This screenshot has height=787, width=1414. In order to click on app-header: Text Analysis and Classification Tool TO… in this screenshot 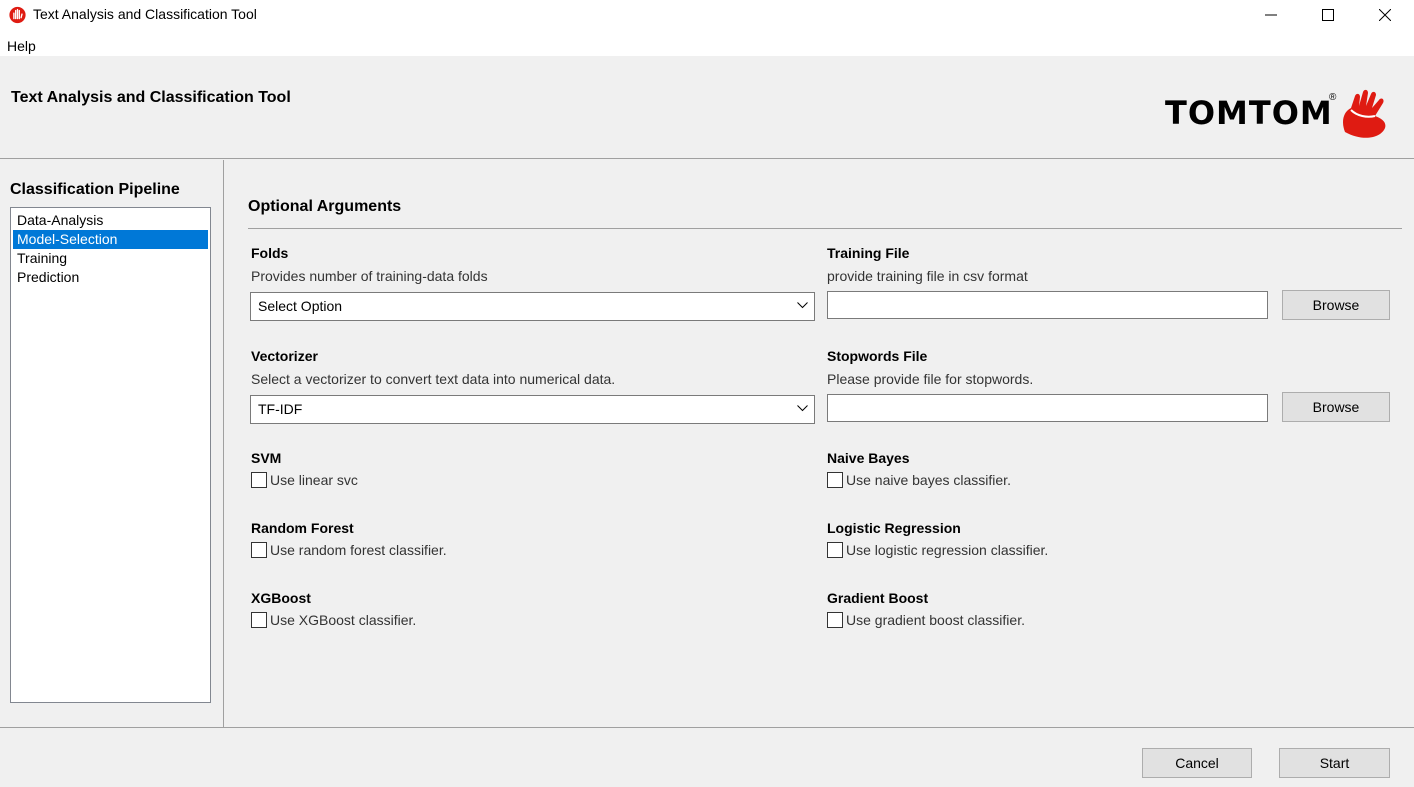, I will do `click(707, 107)`.